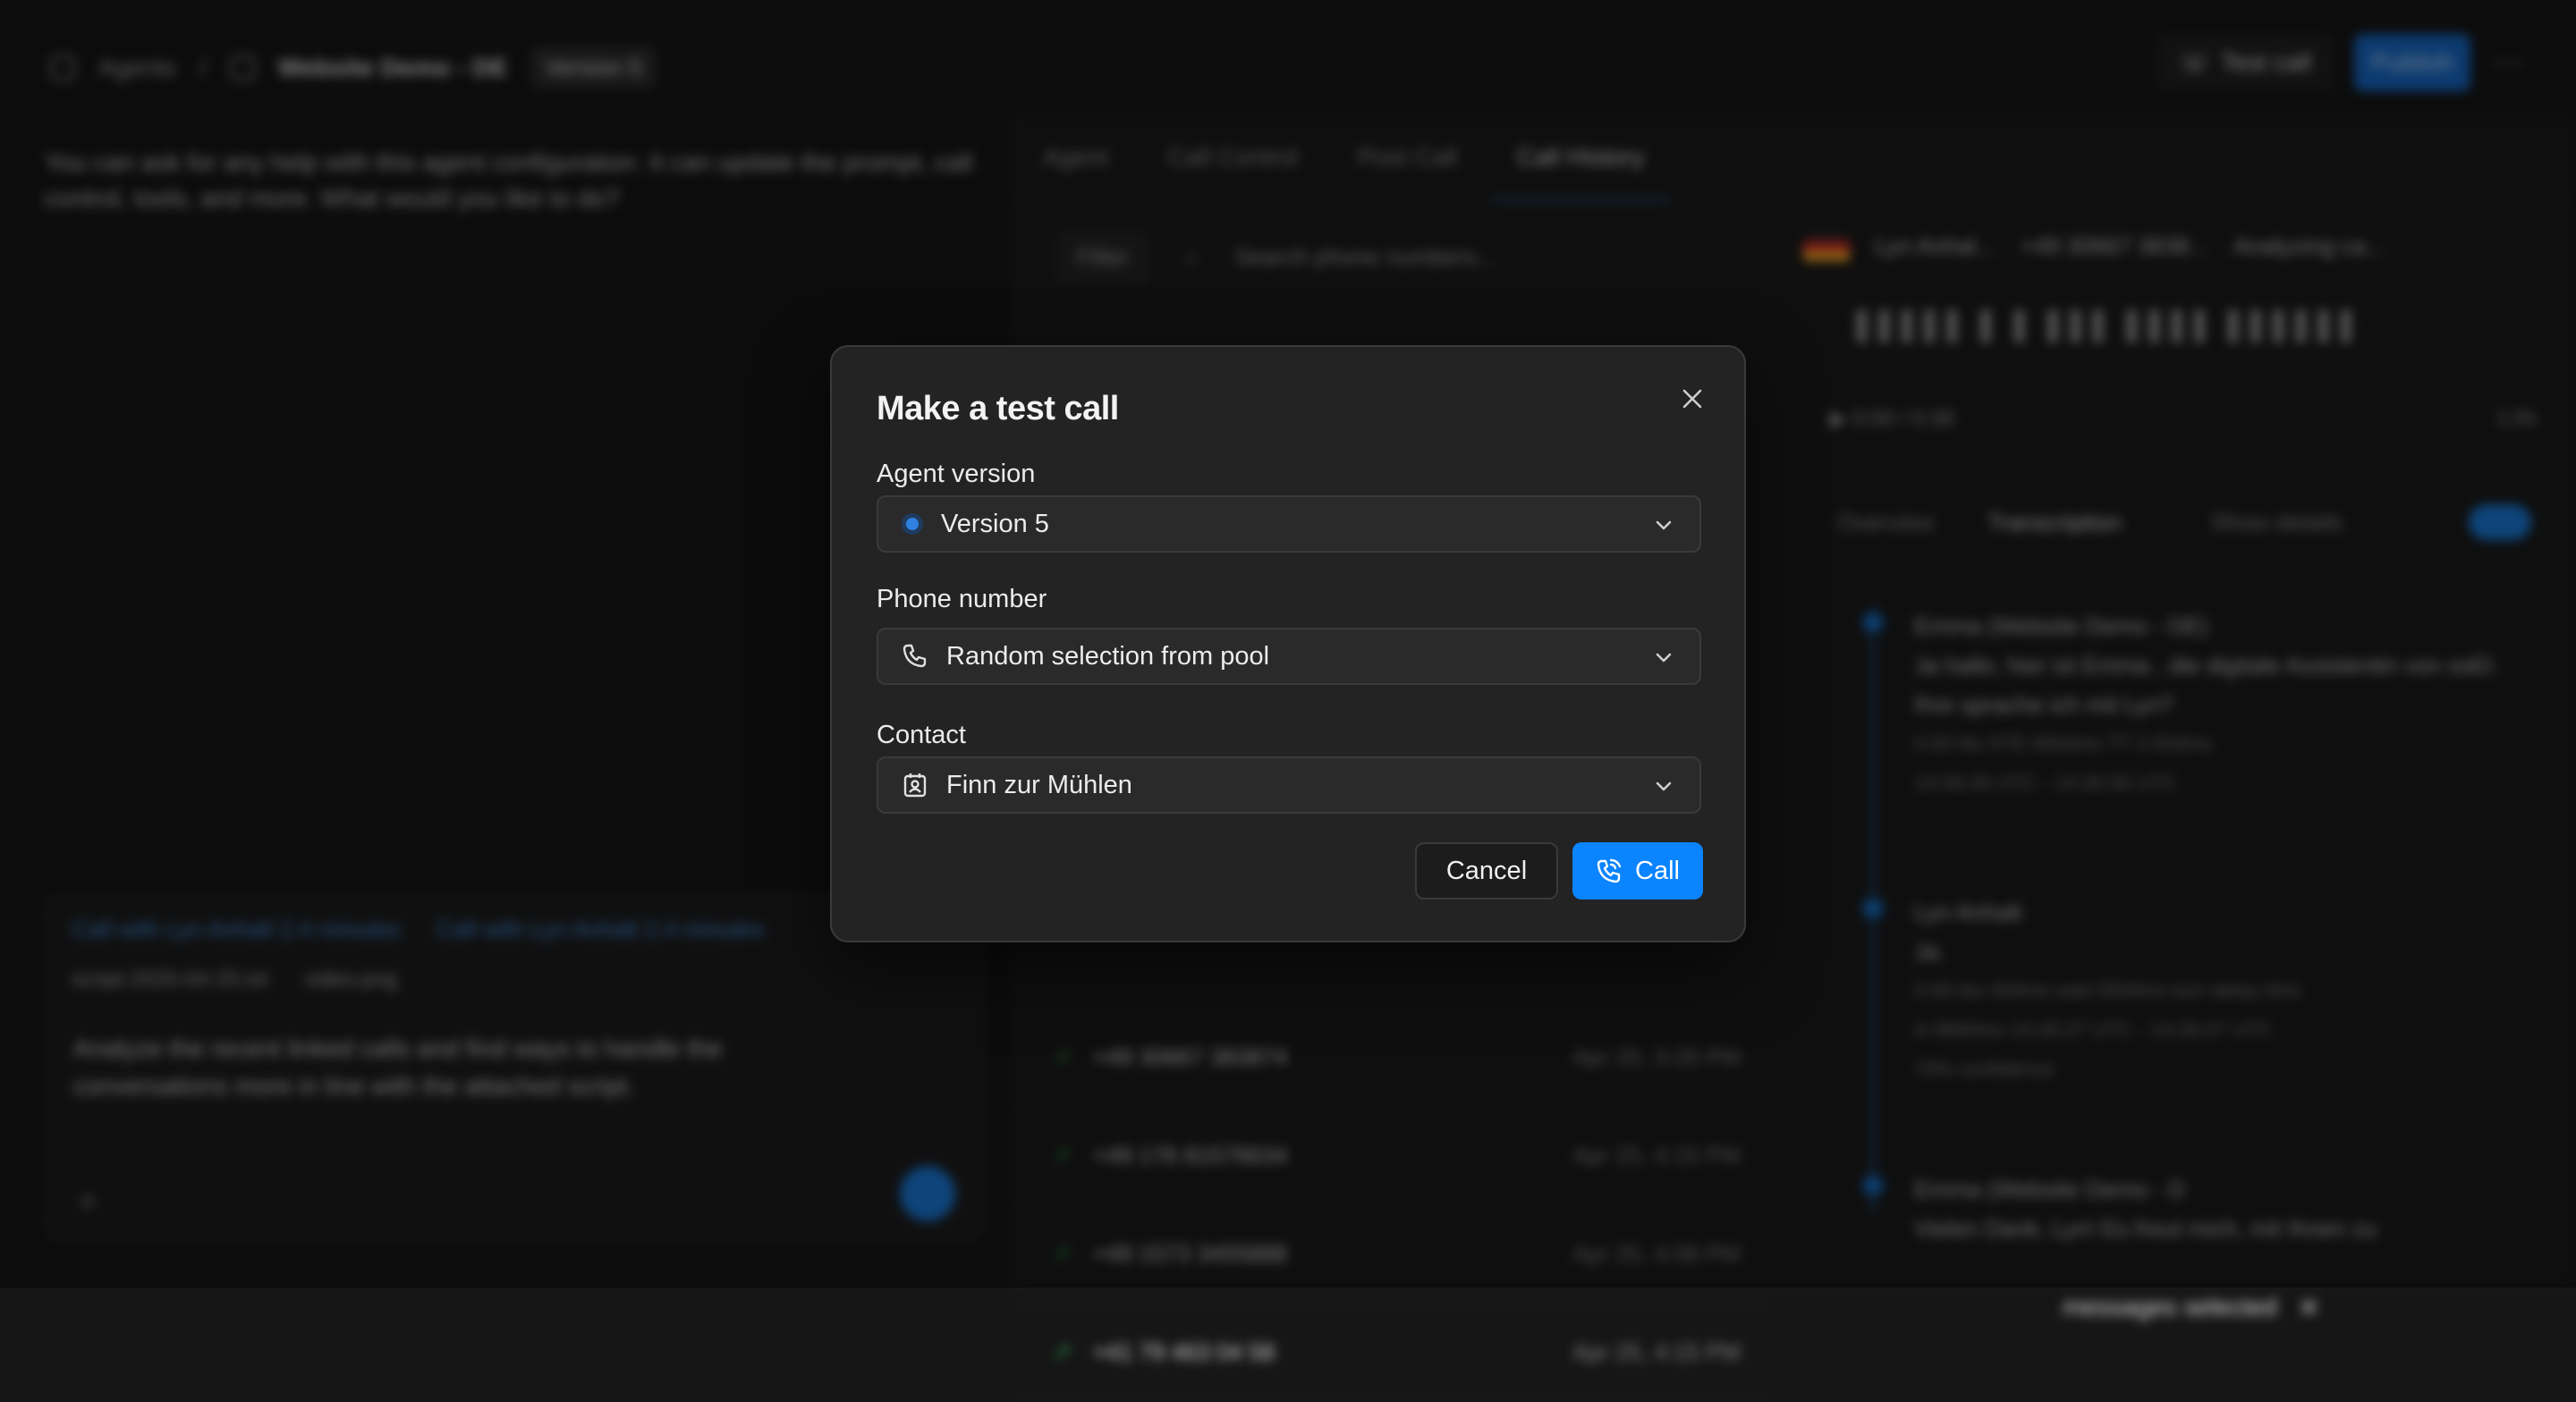 The height and width of the screenshot is (1402, 2576). What do you see at coordinates (1289, 785) in the screenshot?
I see `contact-select: Finn zur Mühlen` at bounding box center [1289, 785].